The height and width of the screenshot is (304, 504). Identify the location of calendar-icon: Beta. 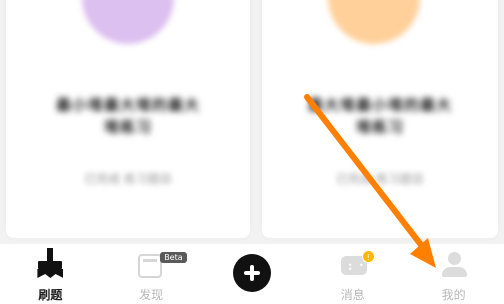
(161, 263).